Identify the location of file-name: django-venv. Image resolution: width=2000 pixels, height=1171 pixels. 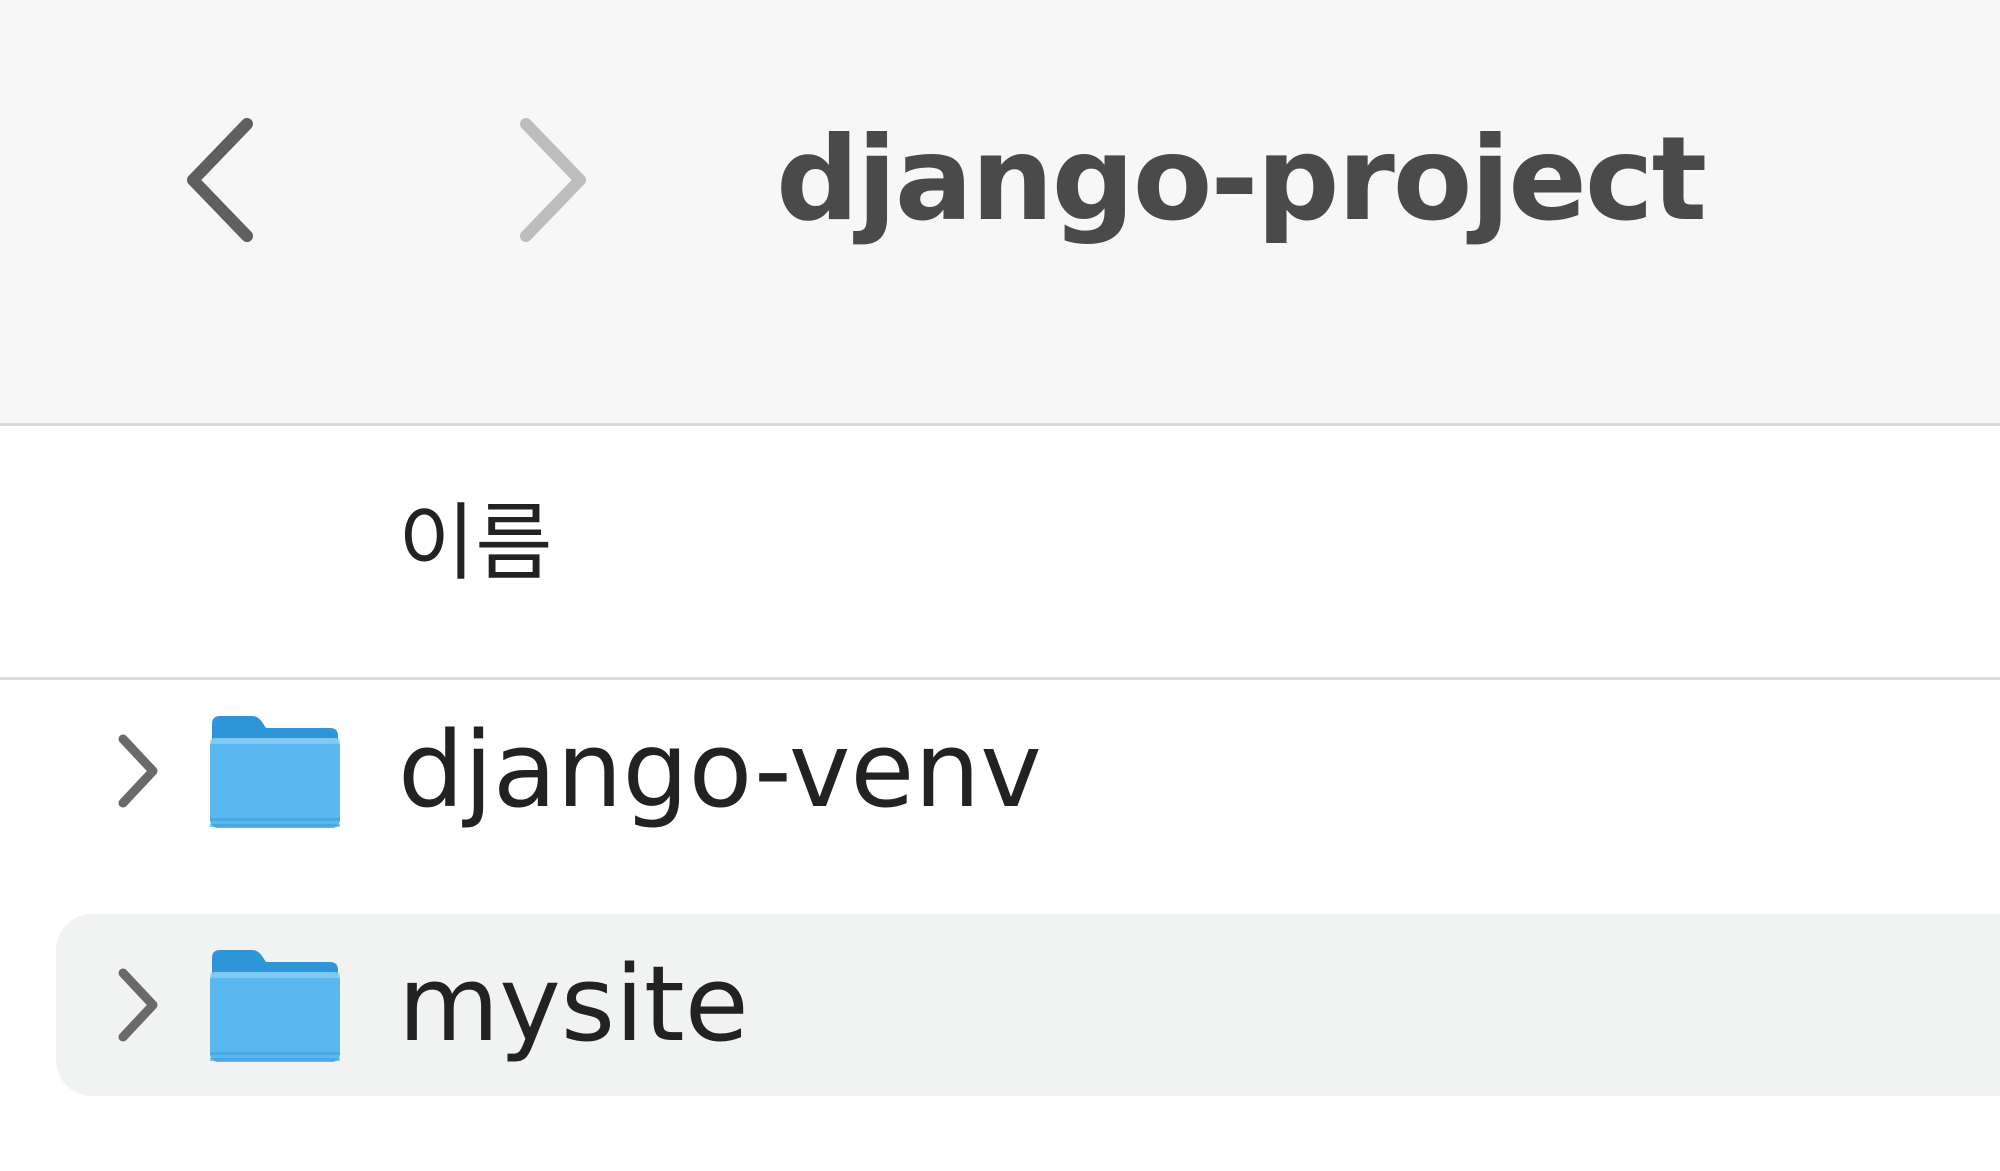
(720, 770).